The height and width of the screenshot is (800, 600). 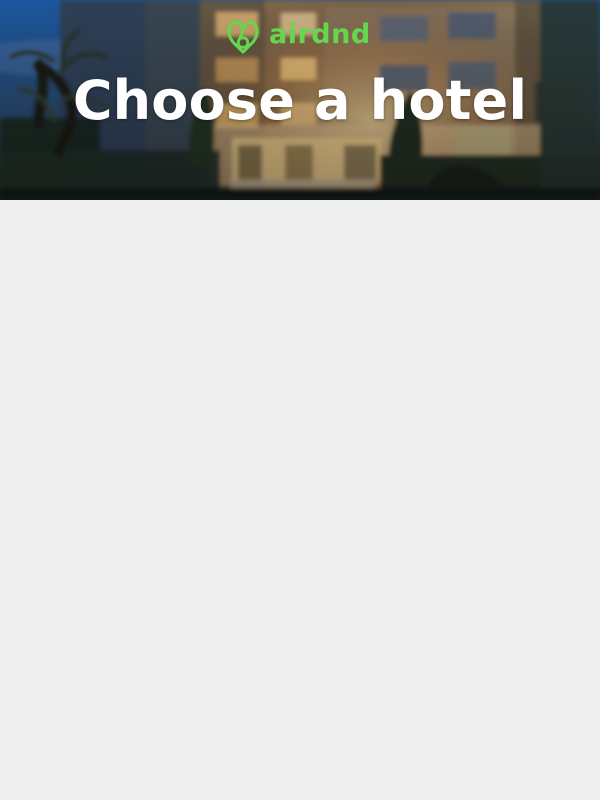 I want to click on brand-logo: airdnd, so click(x=297, y=35).